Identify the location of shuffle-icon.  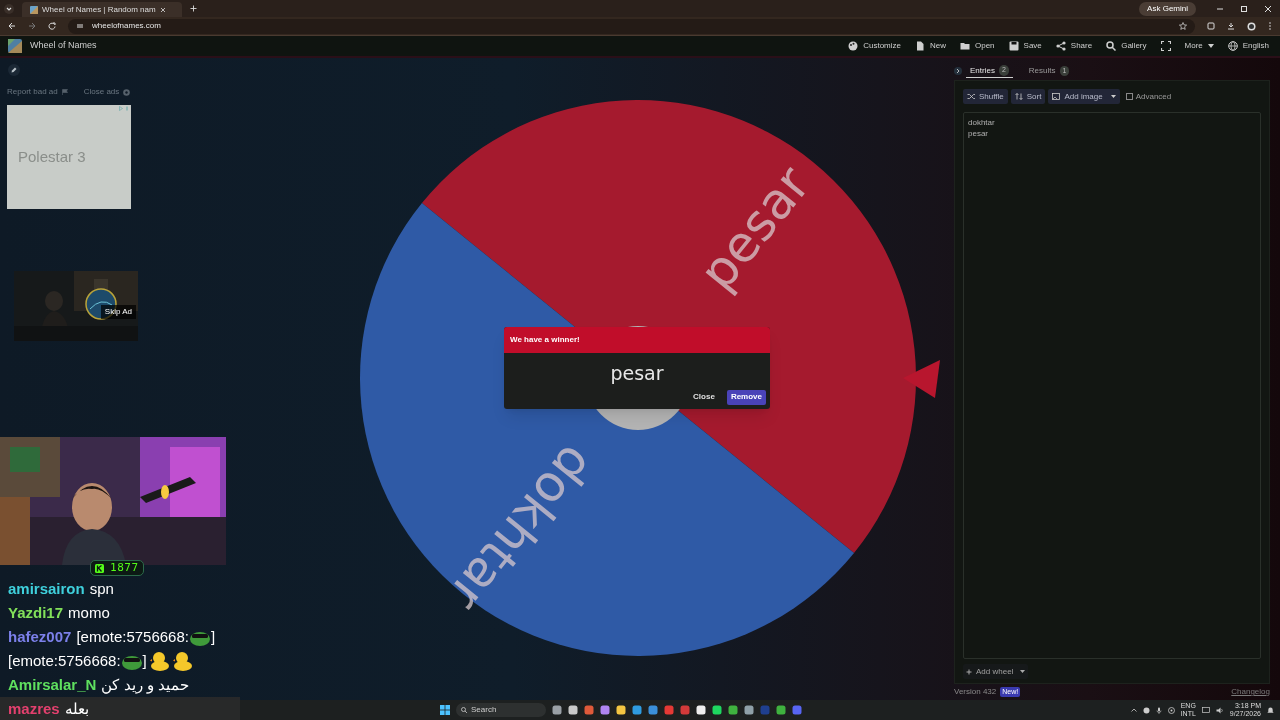
(971, 96).